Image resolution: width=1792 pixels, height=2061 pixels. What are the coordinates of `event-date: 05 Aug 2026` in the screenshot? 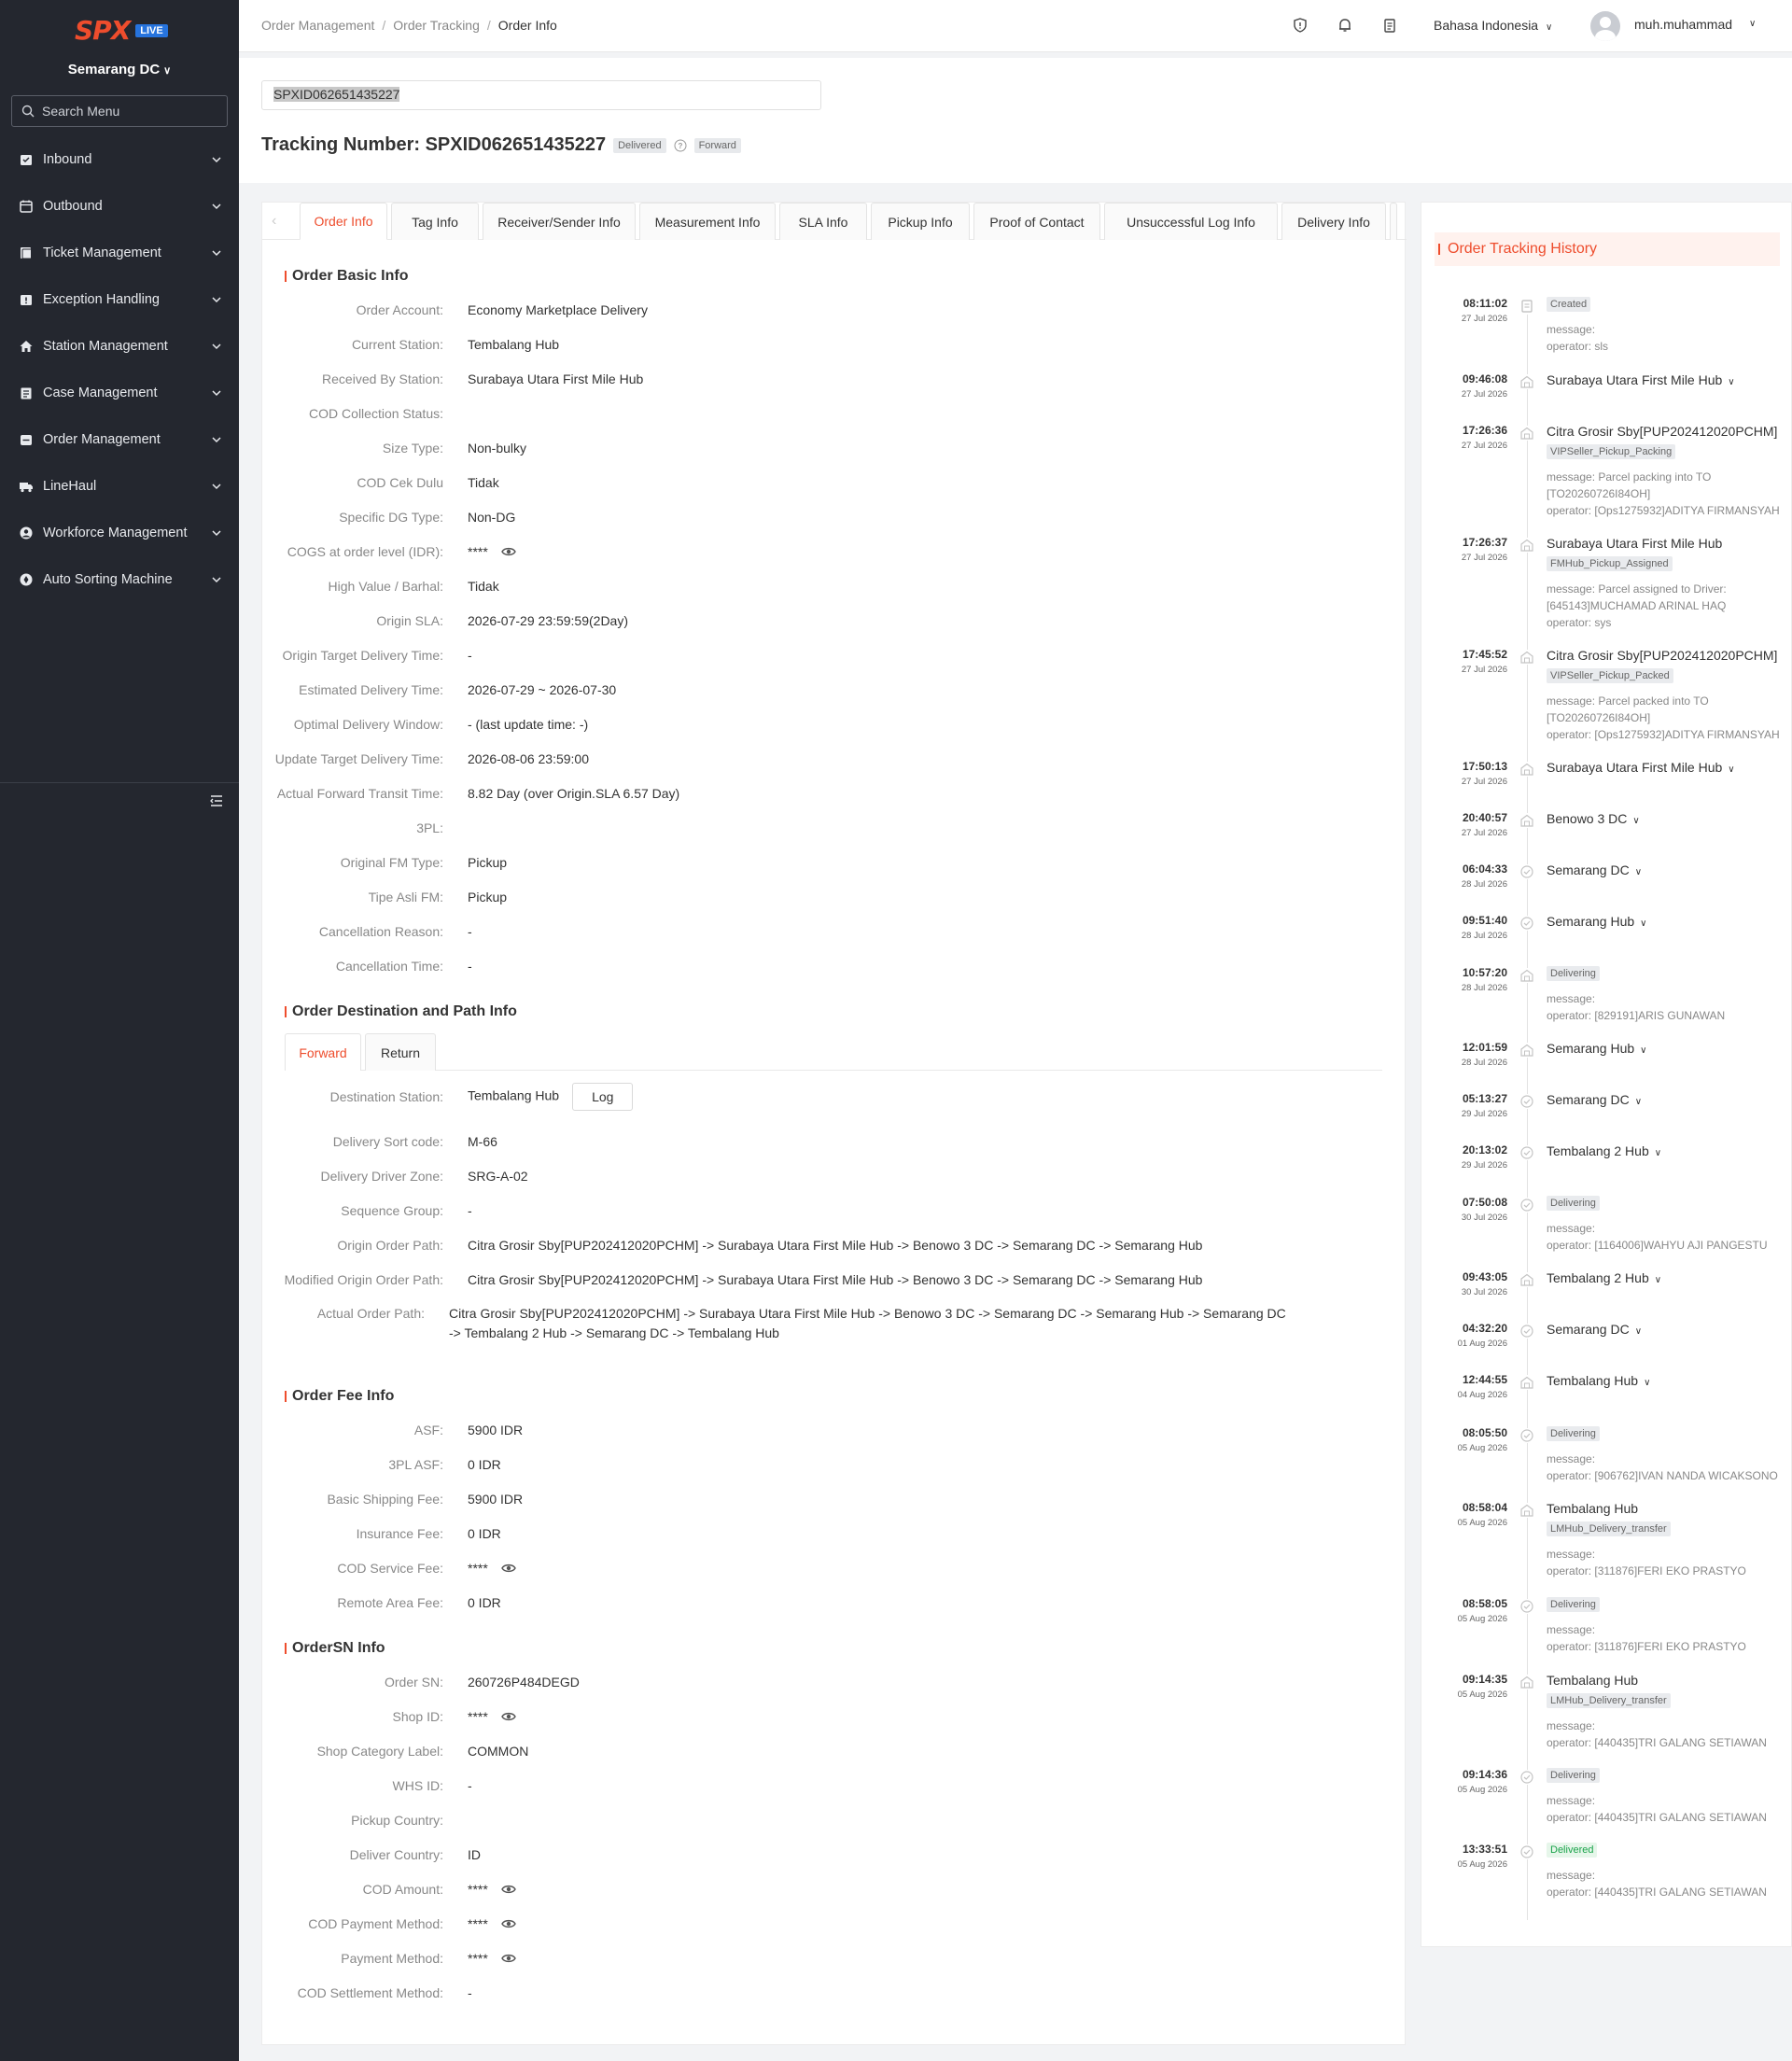 It's located at (1482, 1448).